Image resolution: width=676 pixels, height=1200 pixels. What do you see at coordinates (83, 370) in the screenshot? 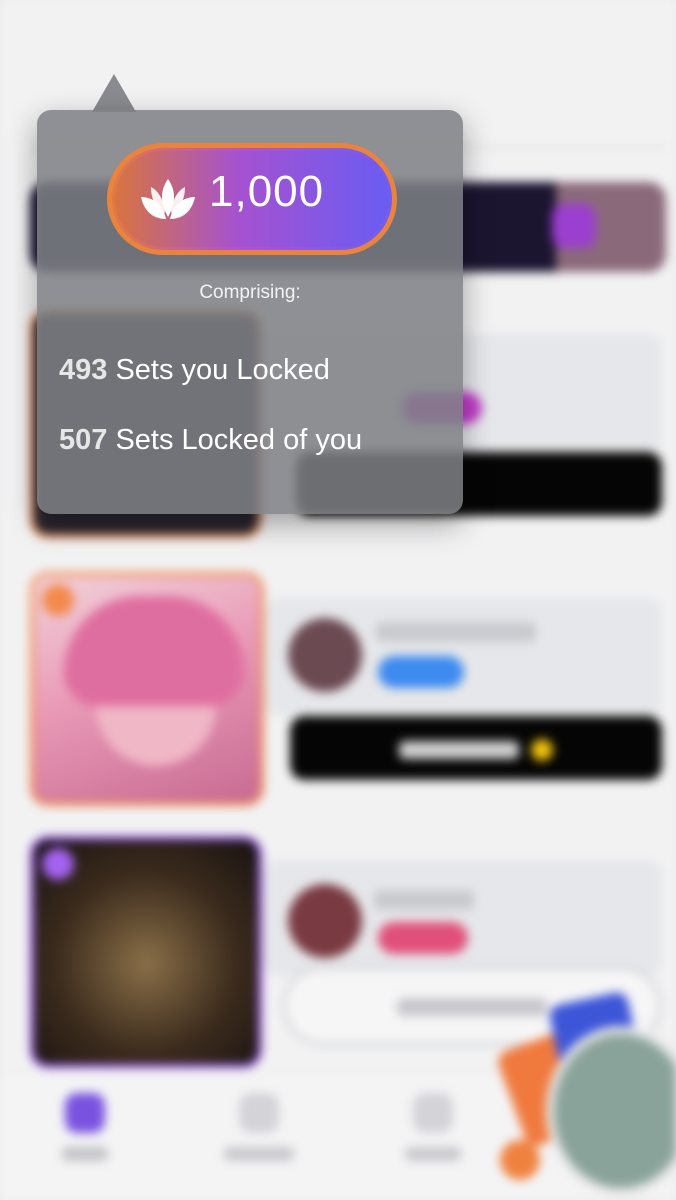
I see `stat-count: 493` at bounding box center [83, 370].